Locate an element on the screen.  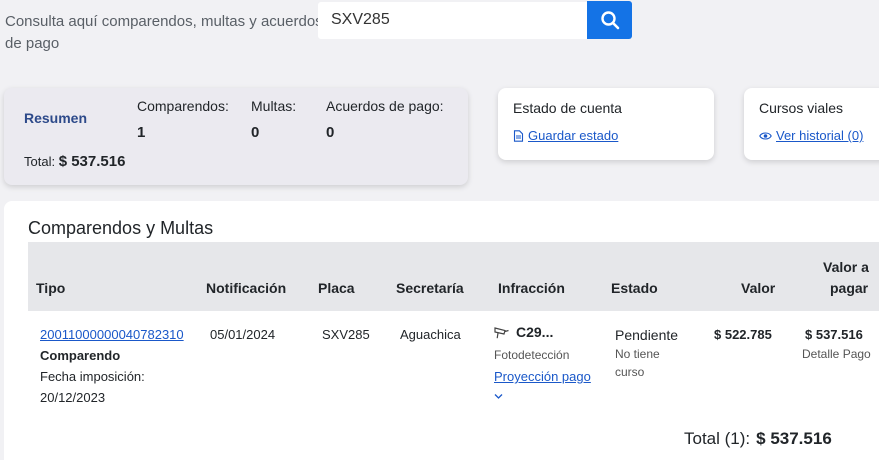
row-secretaria: Aguachica is located at coordinates (430, 334).